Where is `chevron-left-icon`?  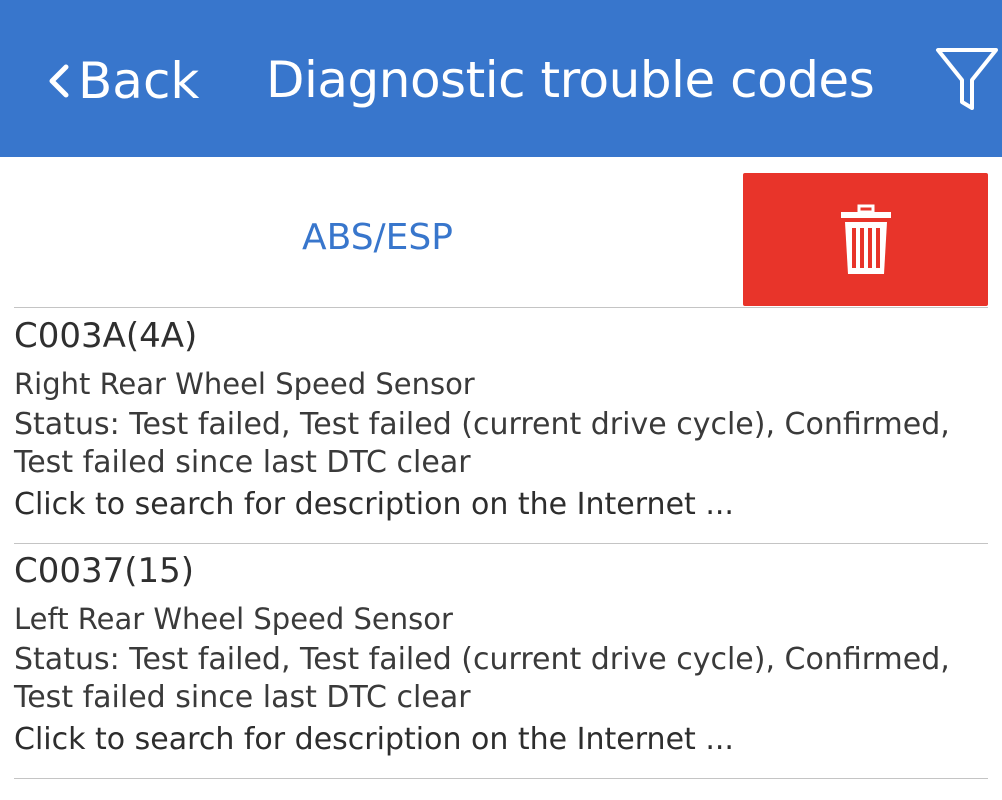 chevron-left-icon is located at coordinates (59, 81).